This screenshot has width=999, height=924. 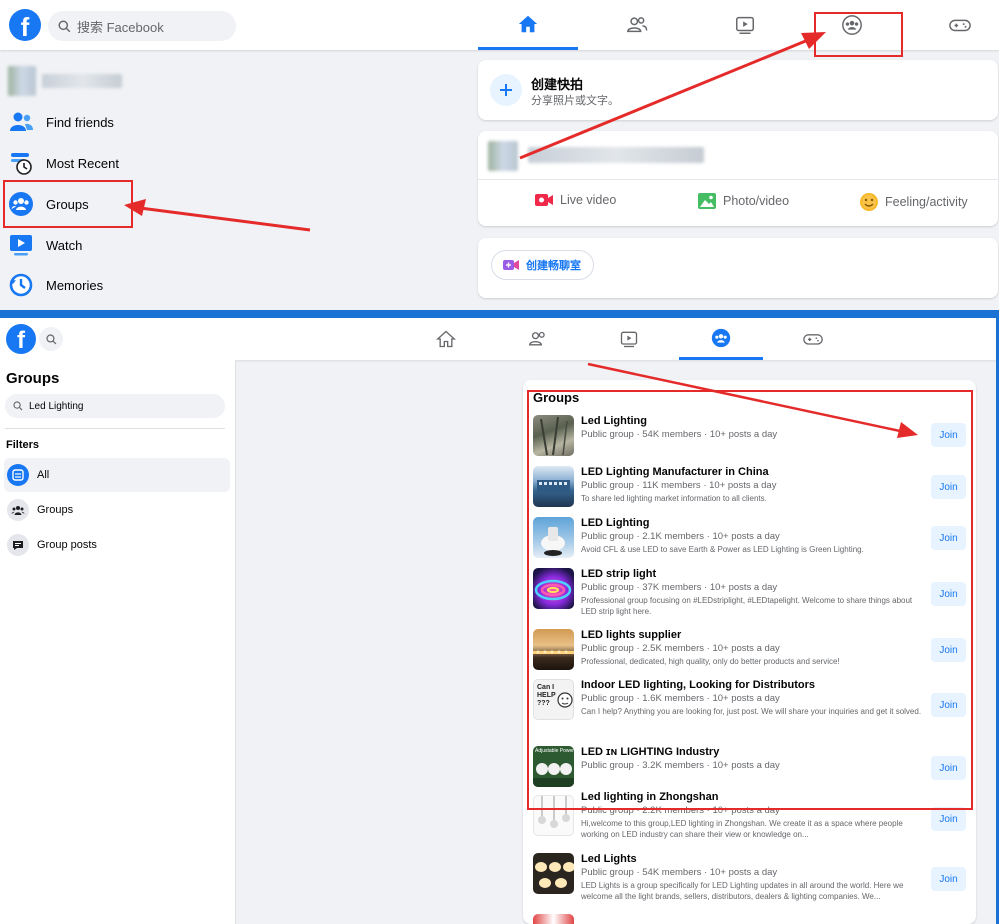 I want to click on screenshot-divider, so click(x=499, y=314).